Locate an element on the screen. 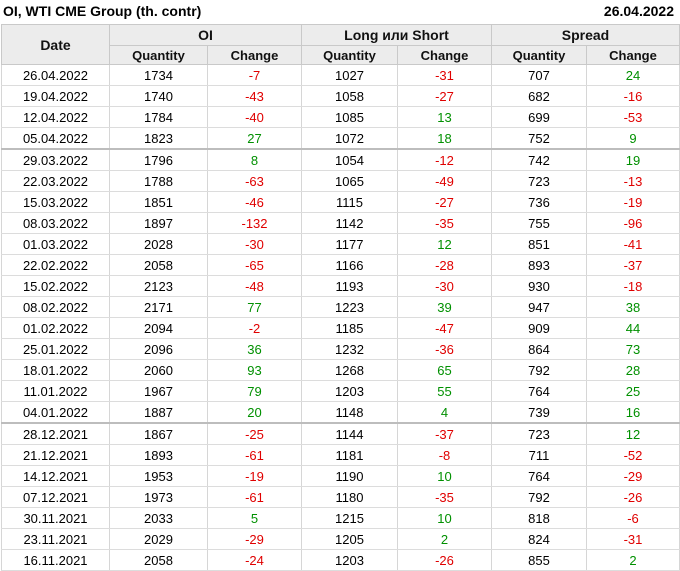  oi-quantity-cell: 2029 is located at coordinates (158, 539).